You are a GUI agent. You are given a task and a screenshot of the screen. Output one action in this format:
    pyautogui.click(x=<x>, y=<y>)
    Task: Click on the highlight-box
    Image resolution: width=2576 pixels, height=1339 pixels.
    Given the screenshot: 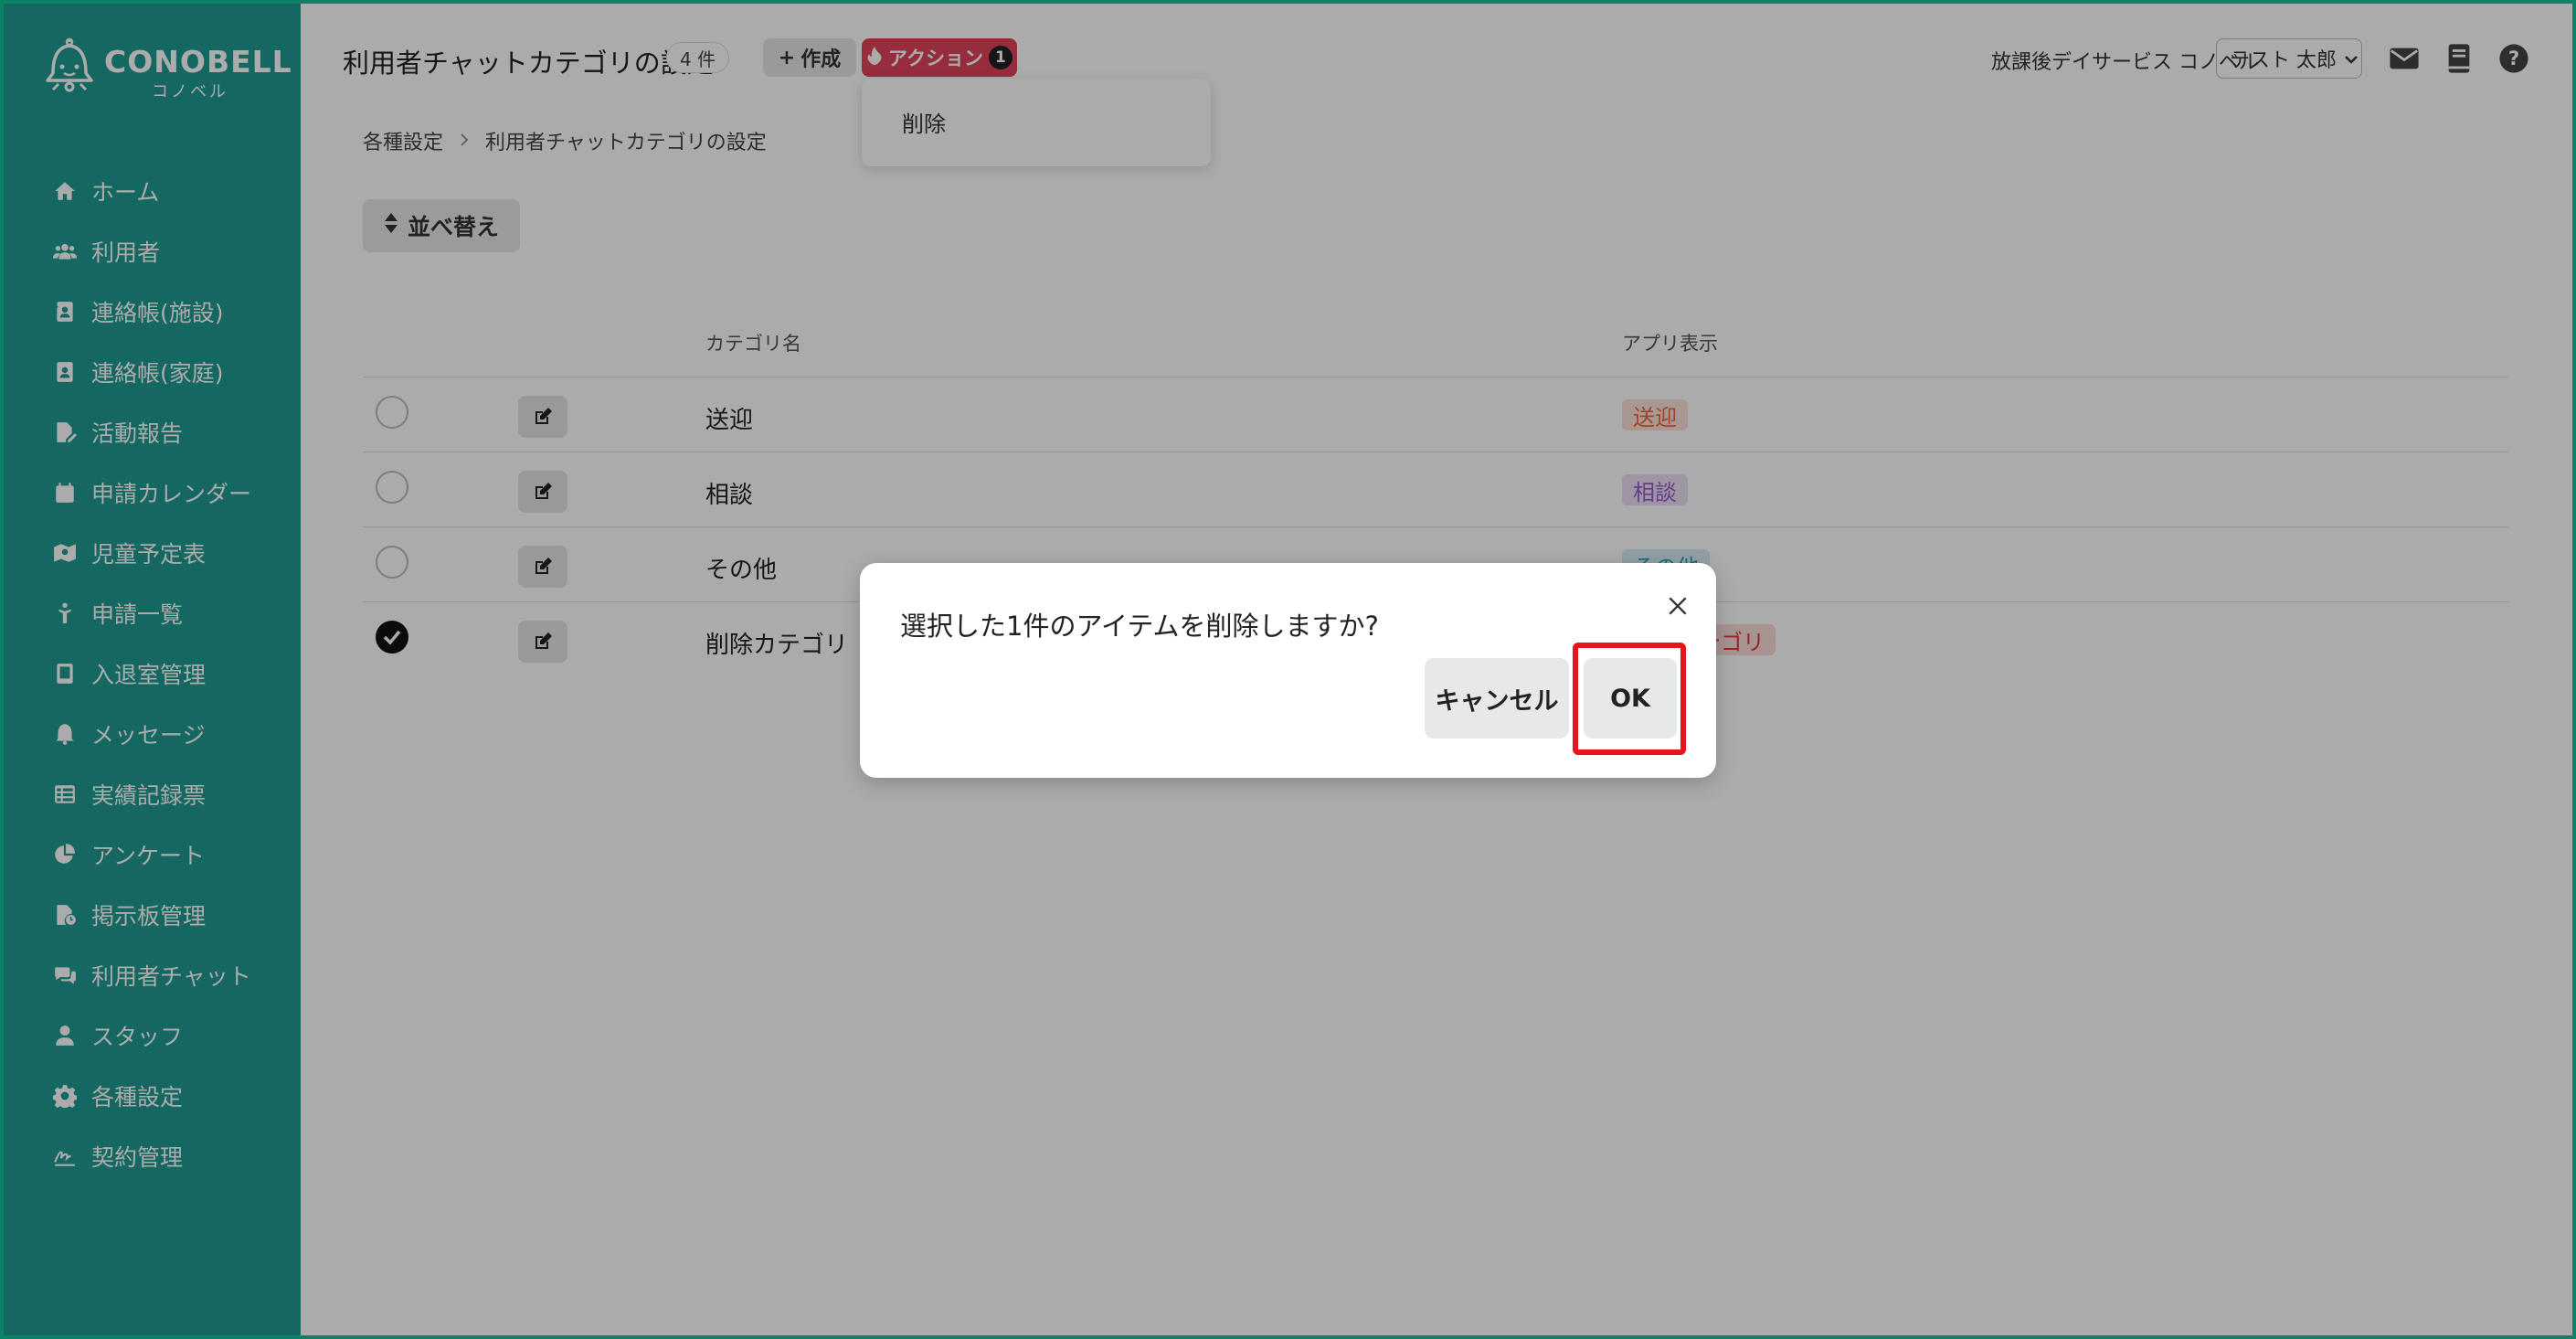 What is the action you would take?
    pyautogui.click(x=1629, y=699)
    